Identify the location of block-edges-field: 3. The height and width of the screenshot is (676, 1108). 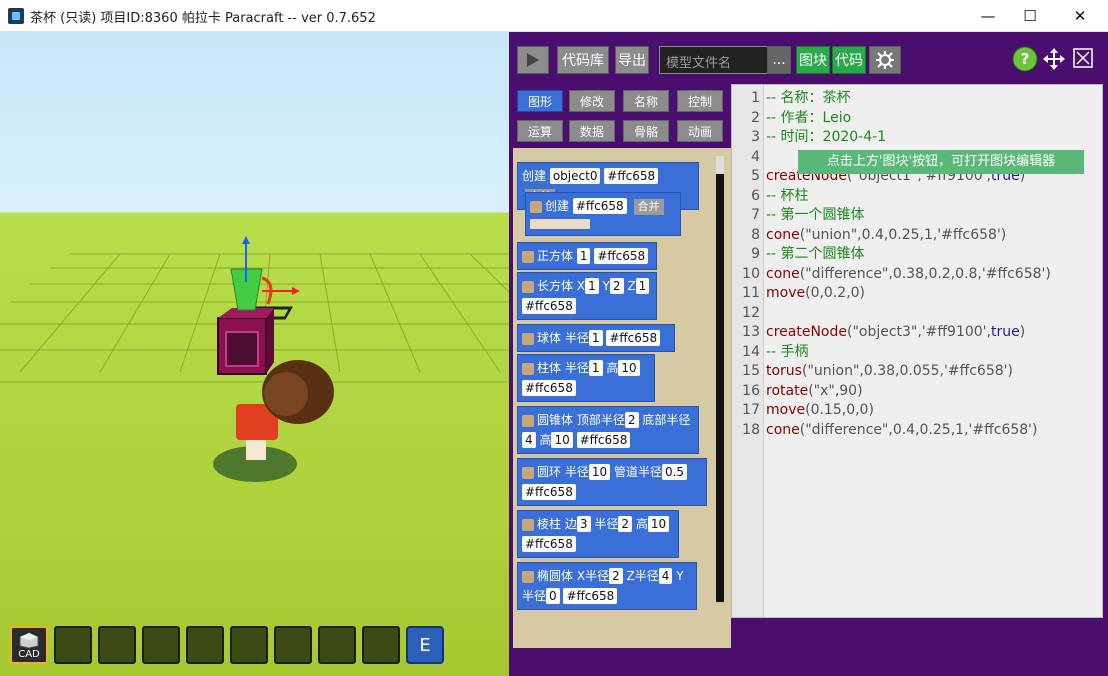
(583, 524).